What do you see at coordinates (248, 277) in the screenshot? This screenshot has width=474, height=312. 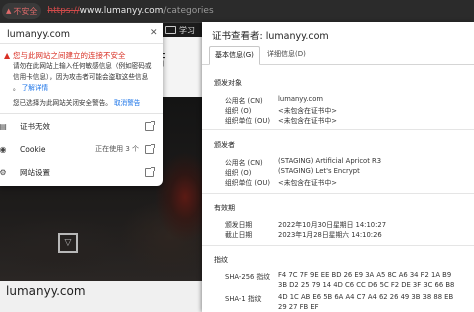 I see `field-label: SHA-256 指纹` at bounding box center [248, 277].